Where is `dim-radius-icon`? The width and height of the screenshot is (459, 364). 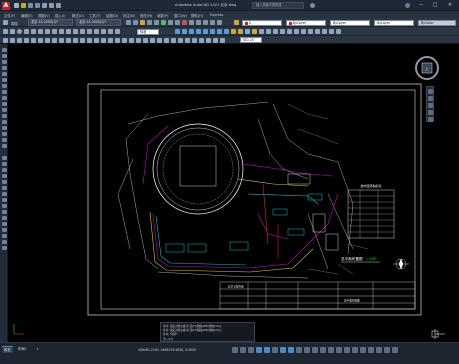 dim-radius-icon is located at coordinates (191, 31).